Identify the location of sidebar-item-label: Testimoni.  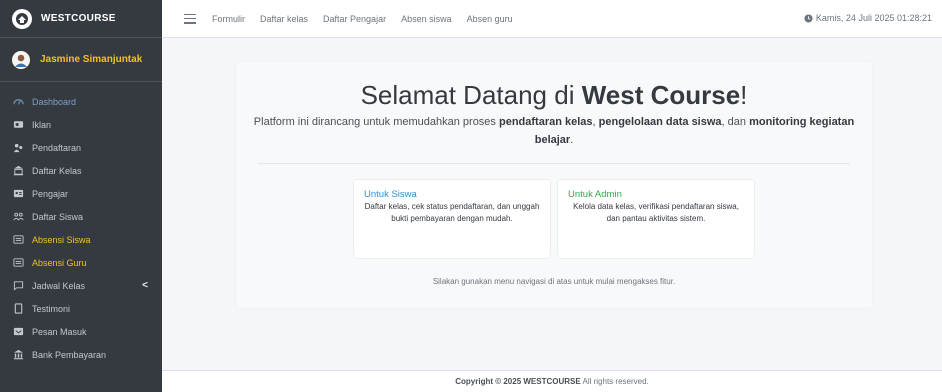
(51, 308).